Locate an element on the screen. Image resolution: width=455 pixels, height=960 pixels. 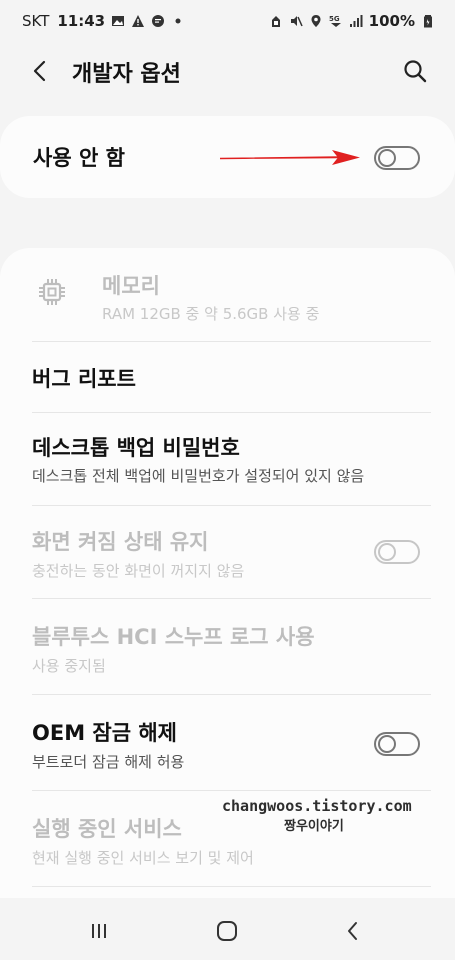
watermark-url: changwoos.tistory.com is located at coordinates (317, 806).